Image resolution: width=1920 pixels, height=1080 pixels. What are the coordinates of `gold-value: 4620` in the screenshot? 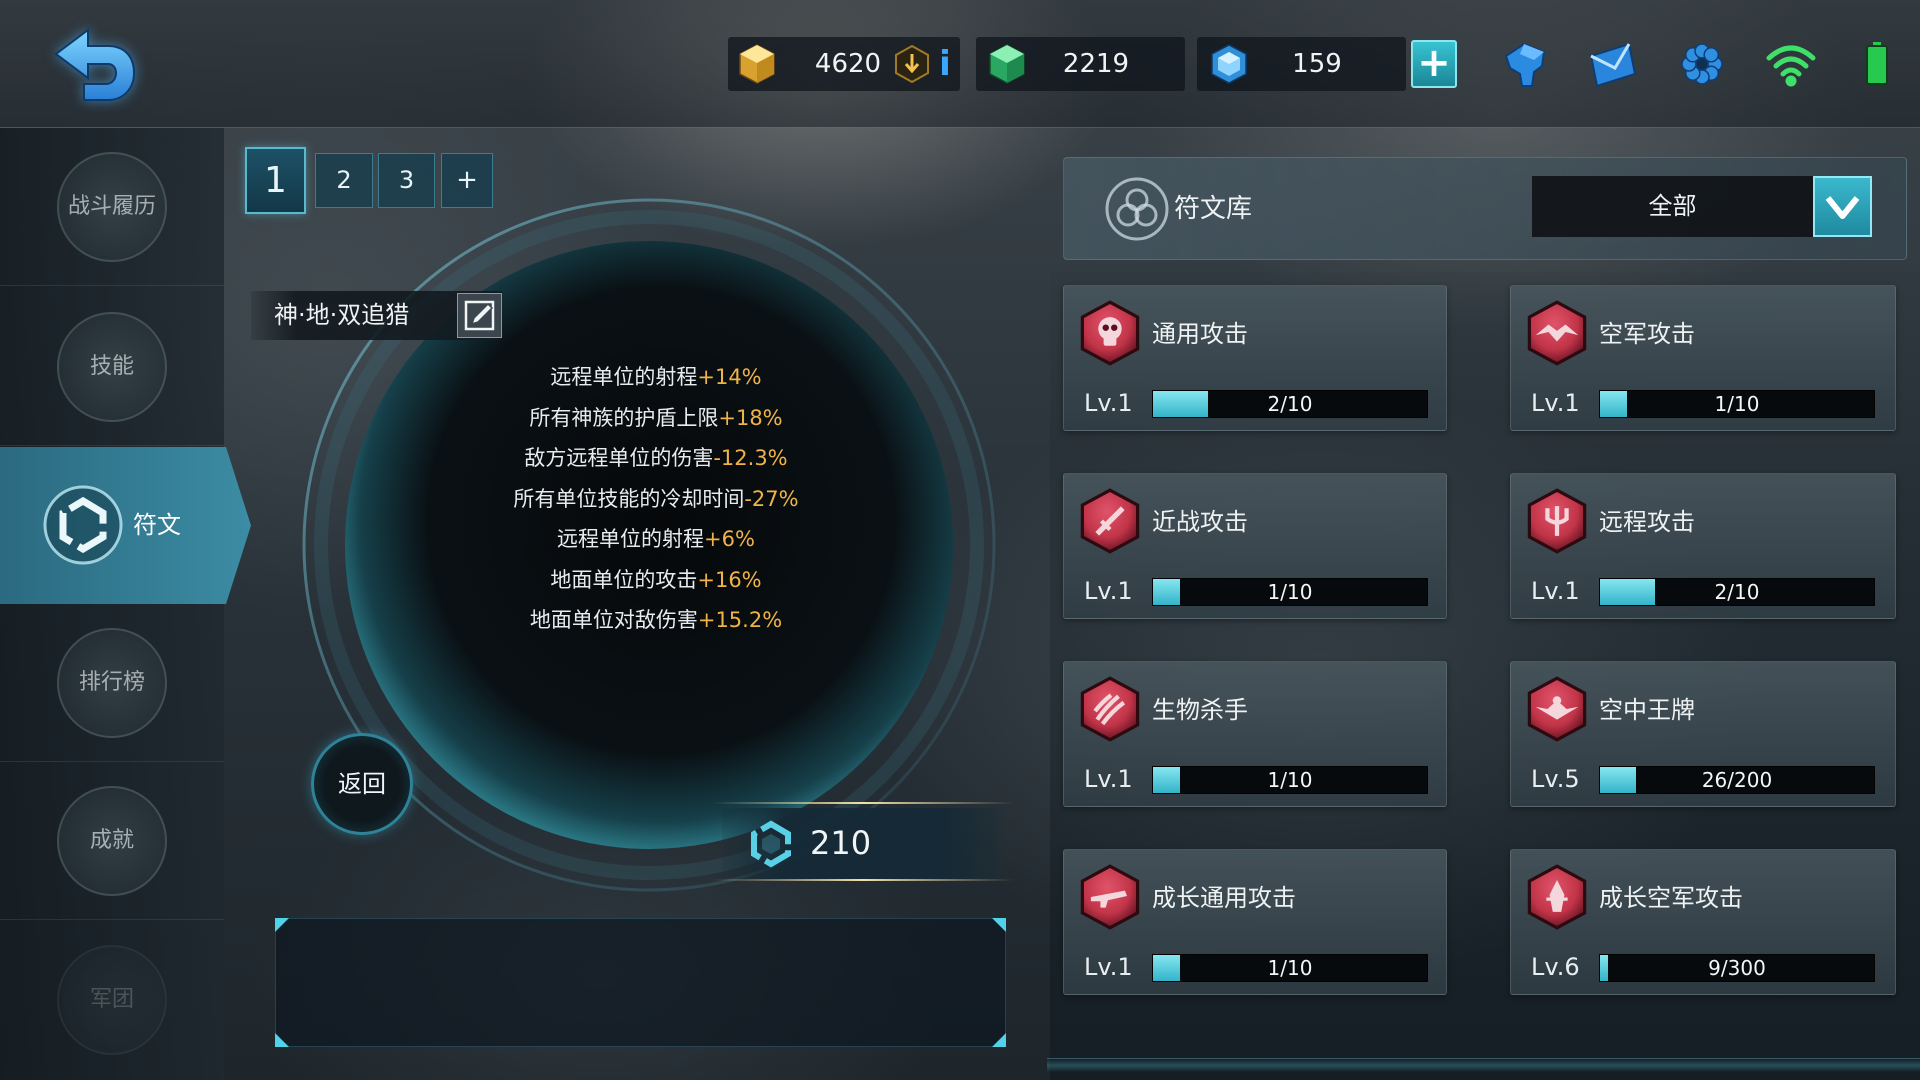 It's located at (848, 64).